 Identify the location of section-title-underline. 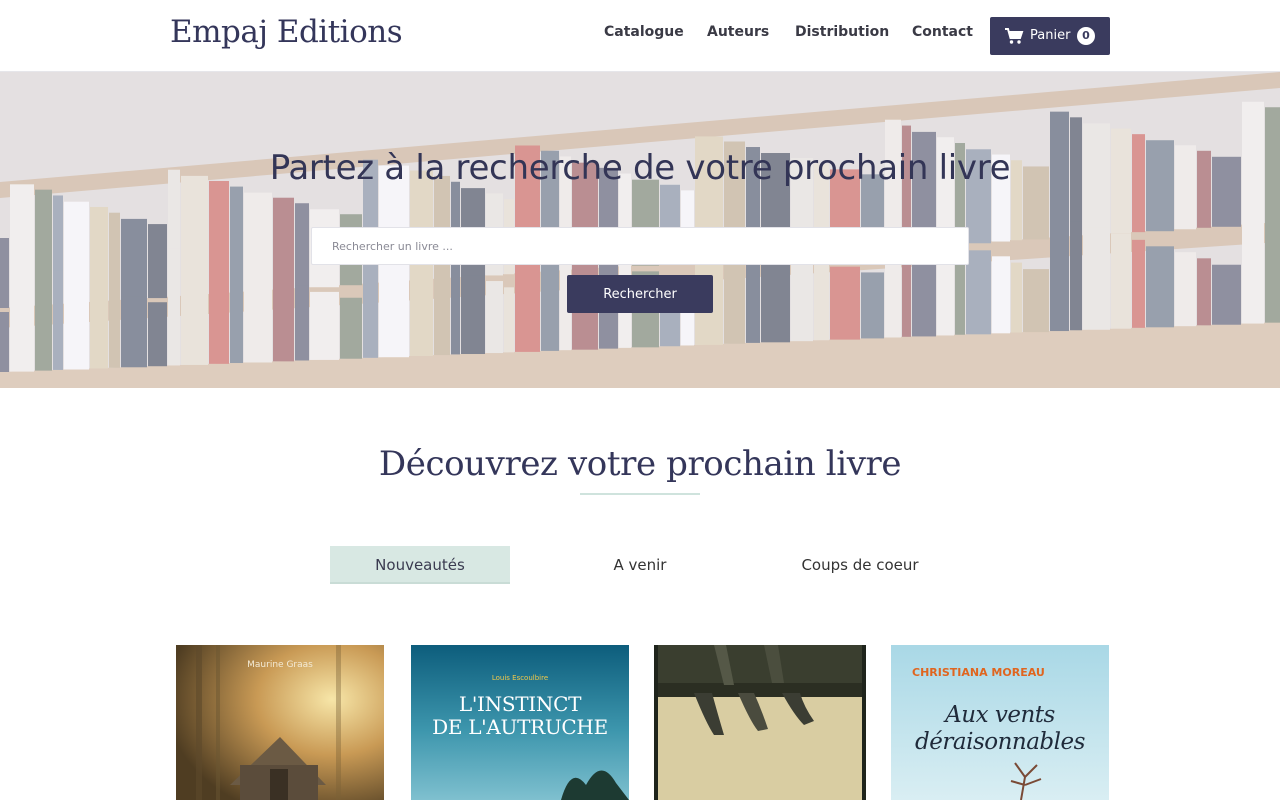
(640, 494).